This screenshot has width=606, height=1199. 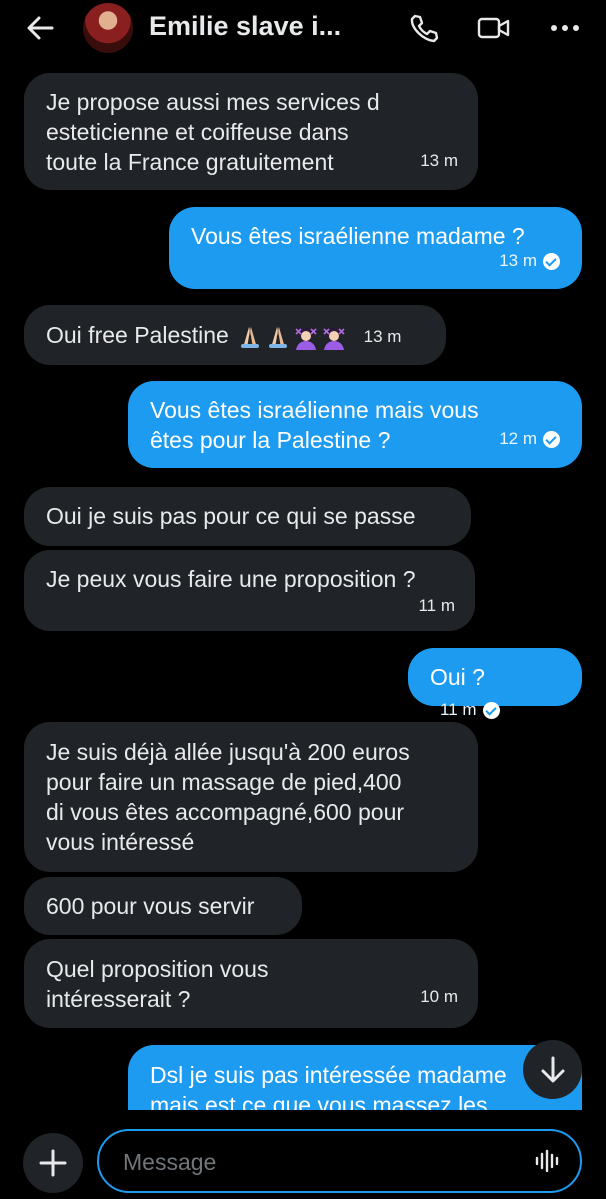 I want to click on message-text: 600 pour vous servir, so click(x=150, y=906).